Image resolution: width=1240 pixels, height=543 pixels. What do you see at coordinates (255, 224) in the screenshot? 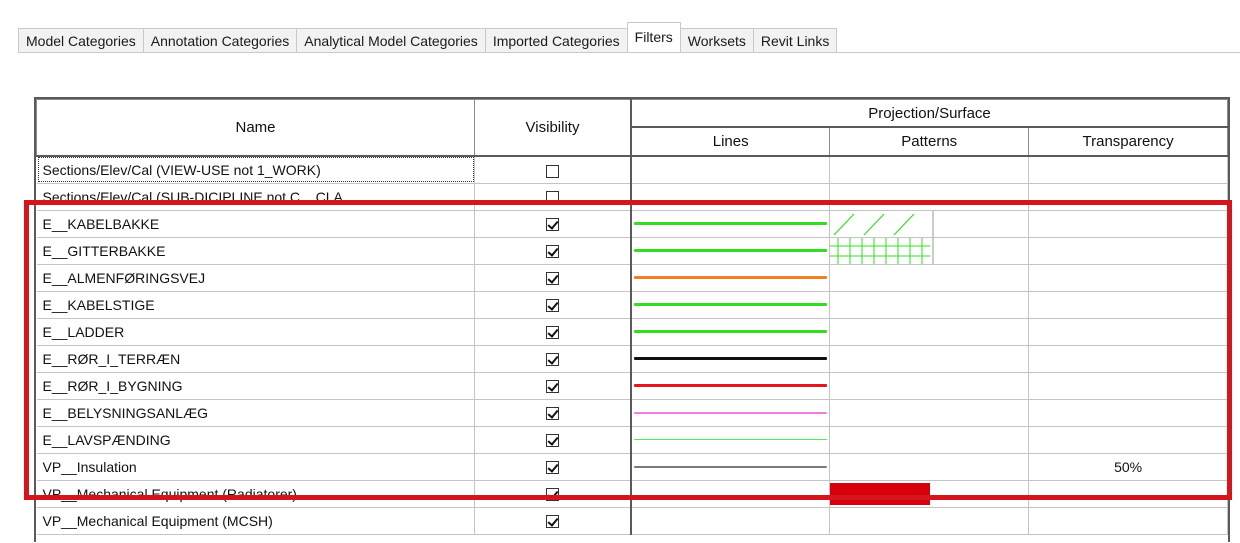
I see `filter-name-cell: E__KABELBAKKE` at bounding box center [255, 224].